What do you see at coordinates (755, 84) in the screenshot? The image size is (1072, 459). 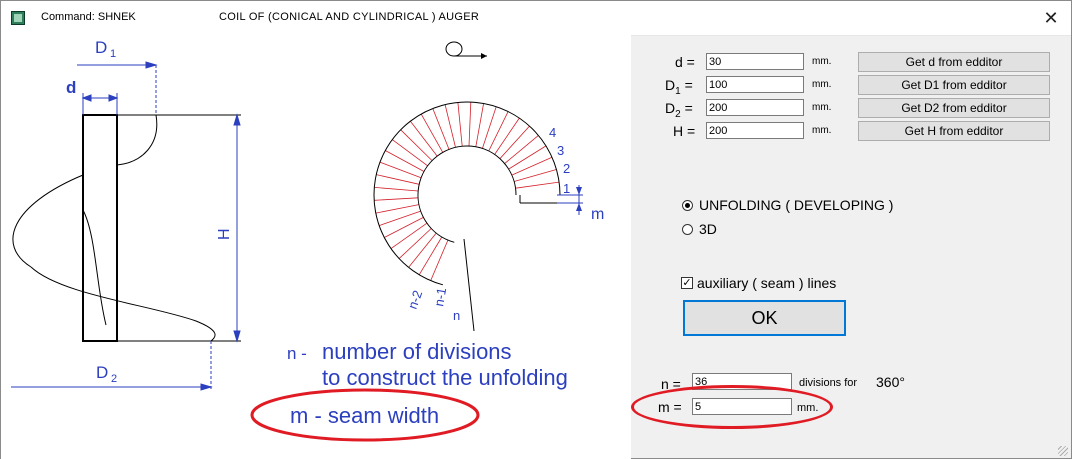 I see `d1-input` at bounding box center [755, 84].